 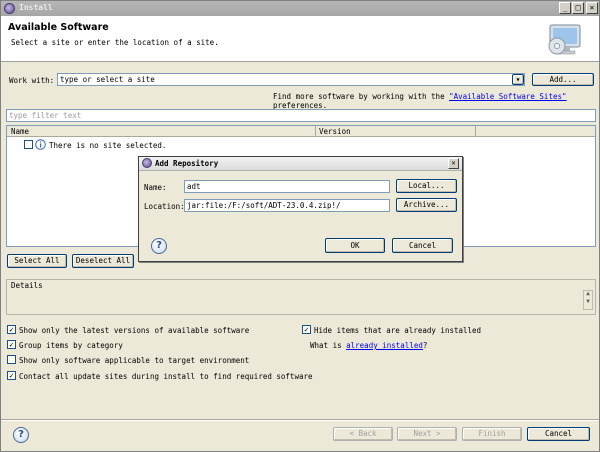 I want to click on available-software-sites-link: "Available Software Sites", so click(x=507, y=96).